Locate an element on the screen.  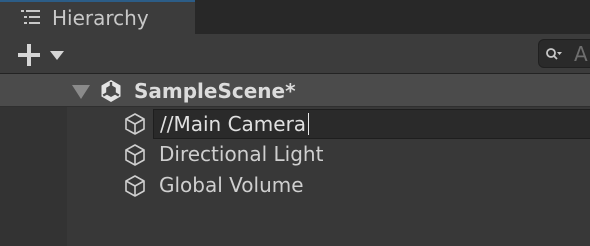
search-input: A is located at coordinates (564, 53).